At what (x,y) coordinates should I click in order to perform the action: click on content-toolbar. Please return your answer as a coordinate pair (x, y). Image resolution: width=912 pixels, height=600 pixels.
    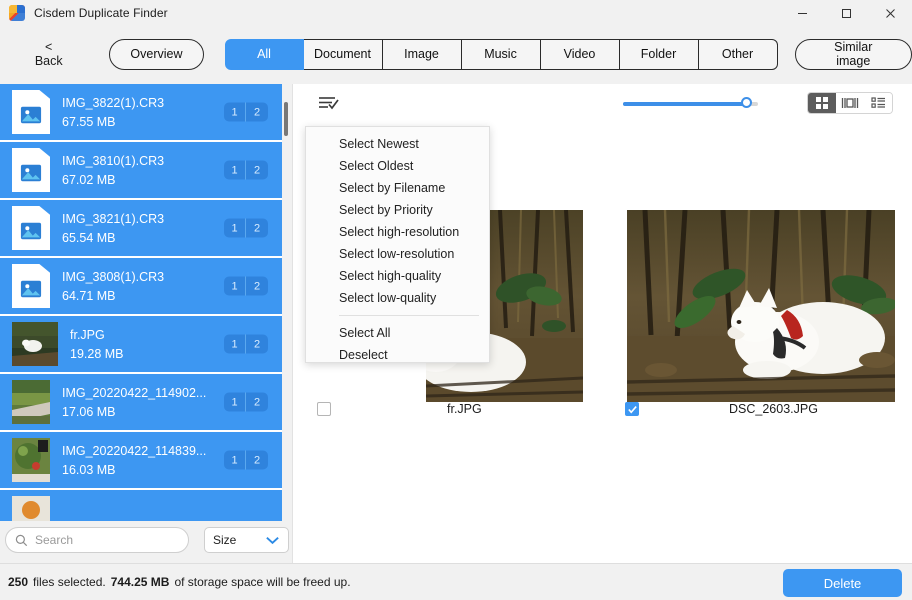
    Looking at the image, I should click on (602, 103).